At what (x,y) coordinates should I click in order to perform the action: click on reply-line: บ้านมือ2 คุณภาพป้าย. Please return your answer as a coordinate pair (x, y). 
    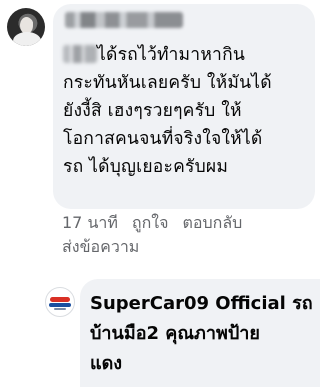
    Looking at the image, I should click on (175, 333).